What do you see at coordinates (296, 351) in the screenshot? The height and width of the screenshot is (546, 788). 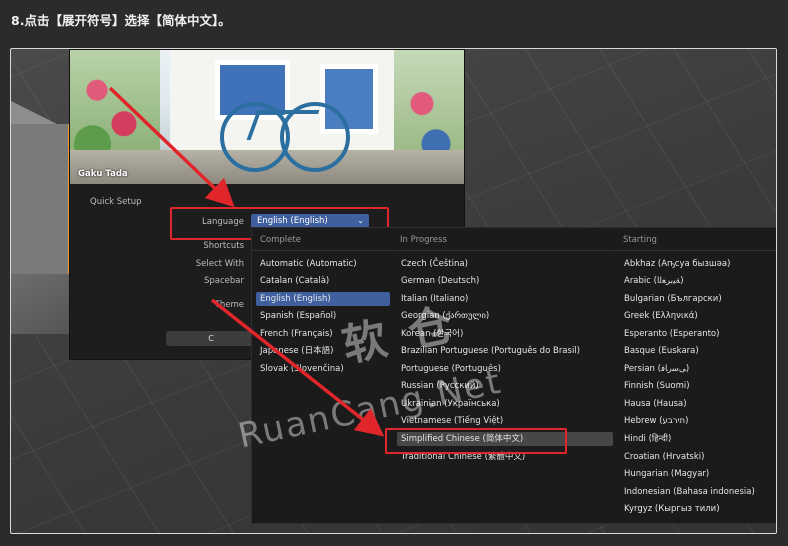 I see `language-option: Japanese (日本語)` at bounding box center [296, 351].